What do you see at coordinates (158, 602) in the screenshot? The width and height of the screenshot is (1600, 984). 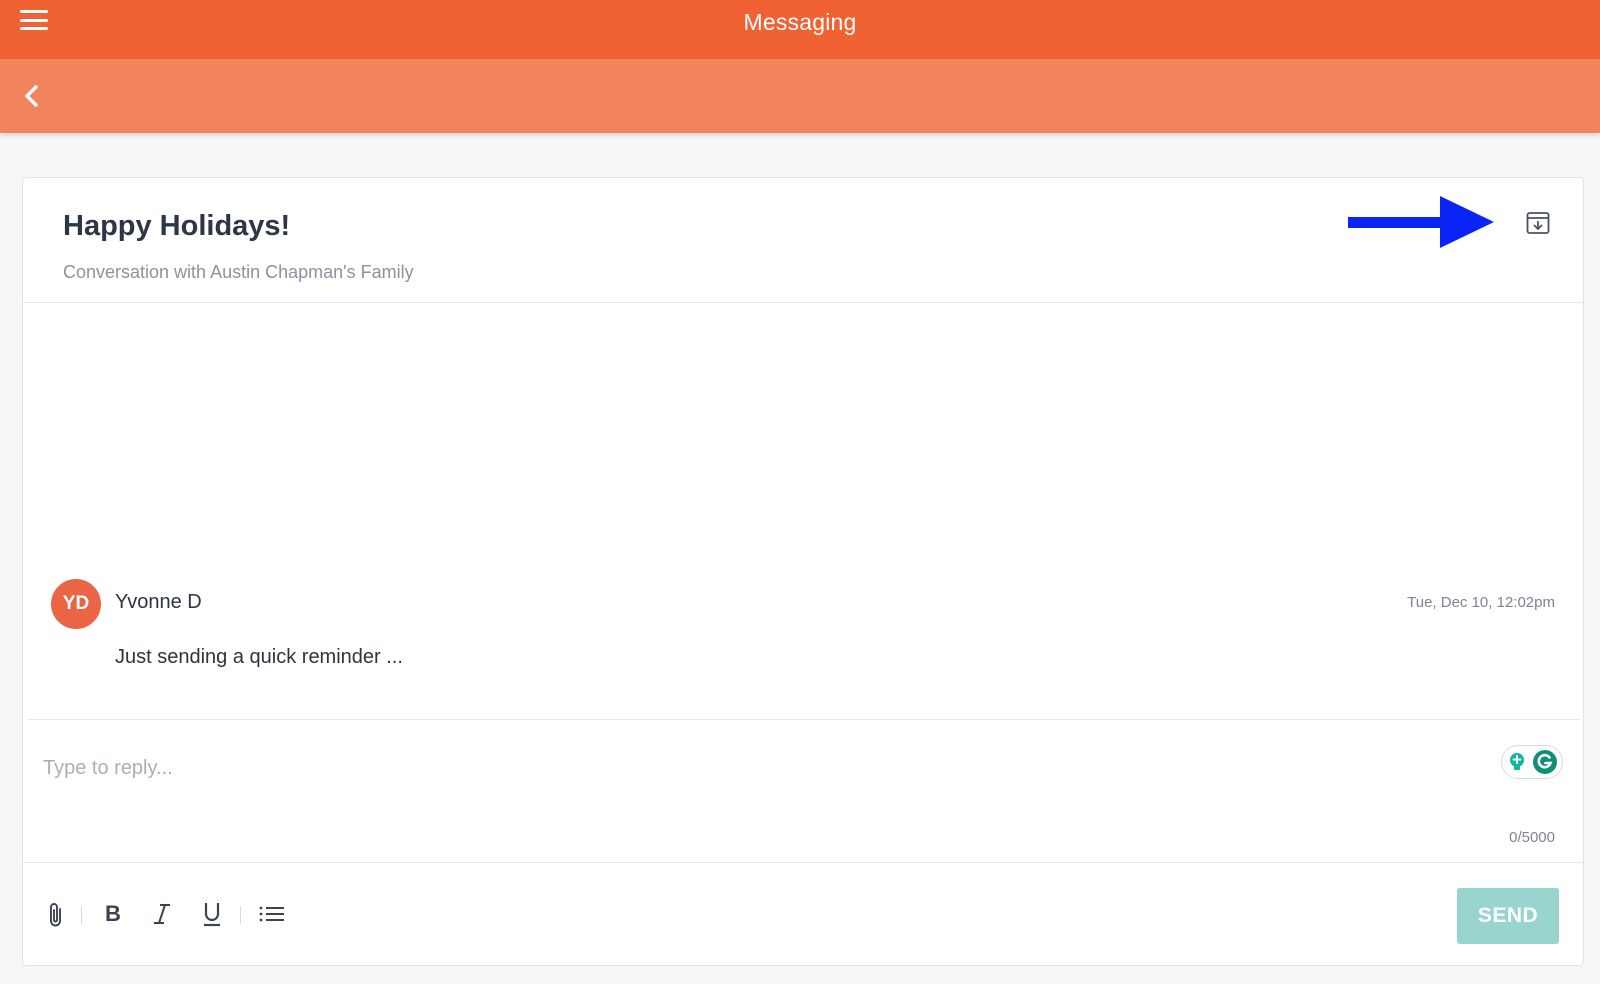 I see `message-sender: Yvonne D` at bounding box center [158, 602].